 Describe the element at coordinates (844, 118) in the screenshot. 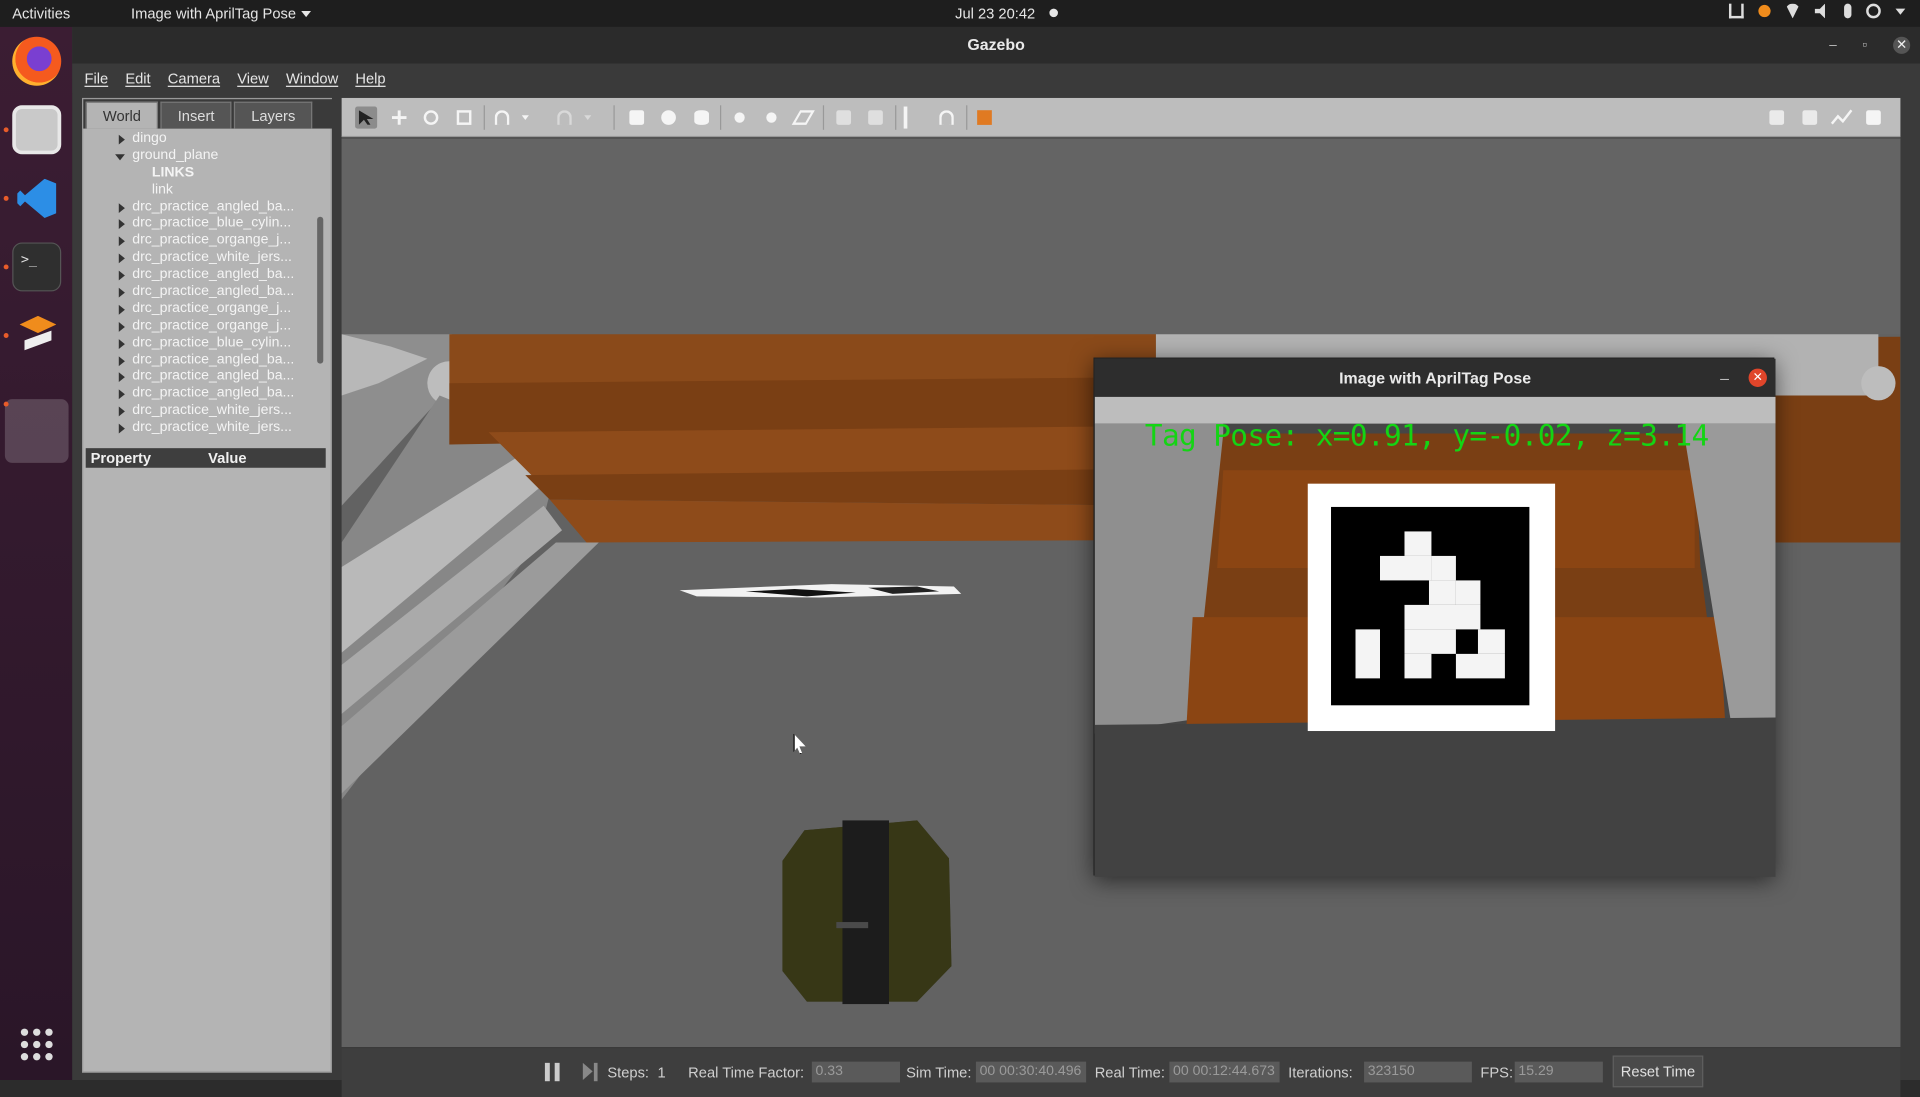

I see `copy-icon` at that location.